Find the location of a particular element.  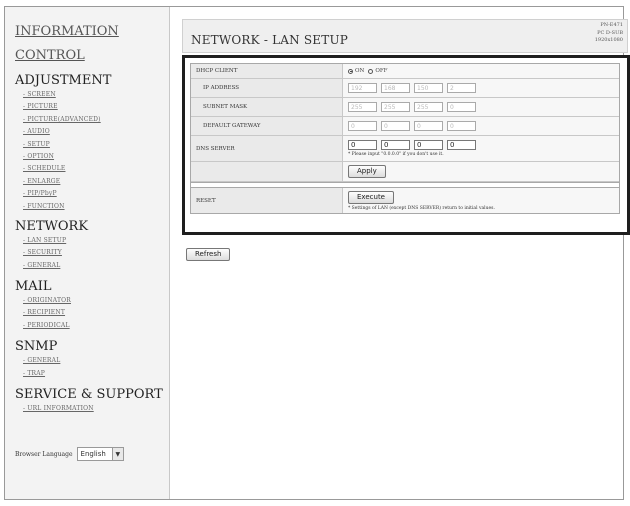

apply-row: Apply is located at coordinates (405, 172).